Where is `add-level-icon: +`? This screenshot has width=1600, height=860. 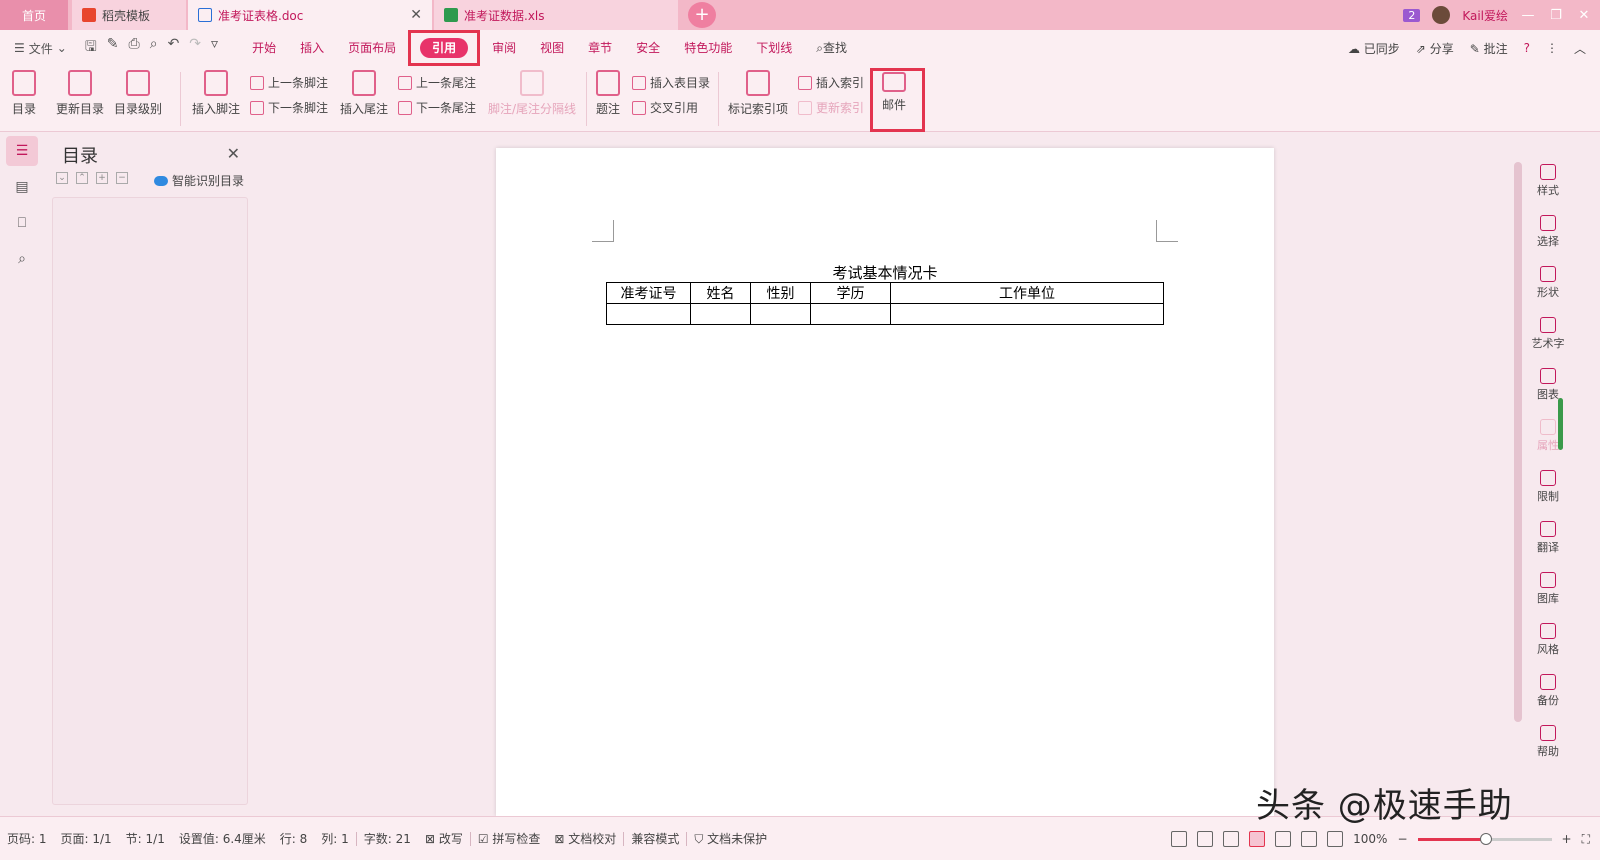 add-level-icon: + is located at coordinates (102, 178).